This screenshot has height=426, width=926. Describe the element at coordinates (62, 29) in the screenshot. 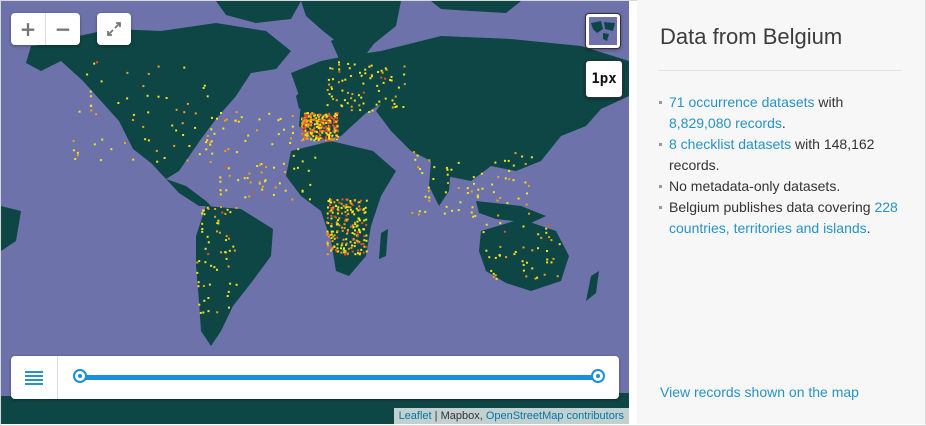

I see `zoom-out-button: −` at that location.